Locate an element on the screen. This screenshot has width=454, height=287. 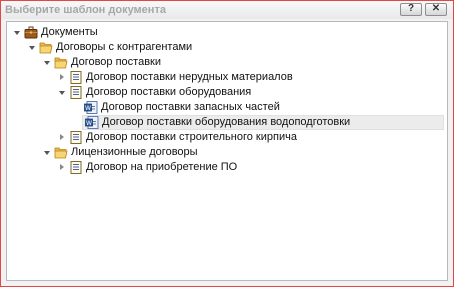
node-label: Лицензионные договоры is located at coordinates (134, 152).